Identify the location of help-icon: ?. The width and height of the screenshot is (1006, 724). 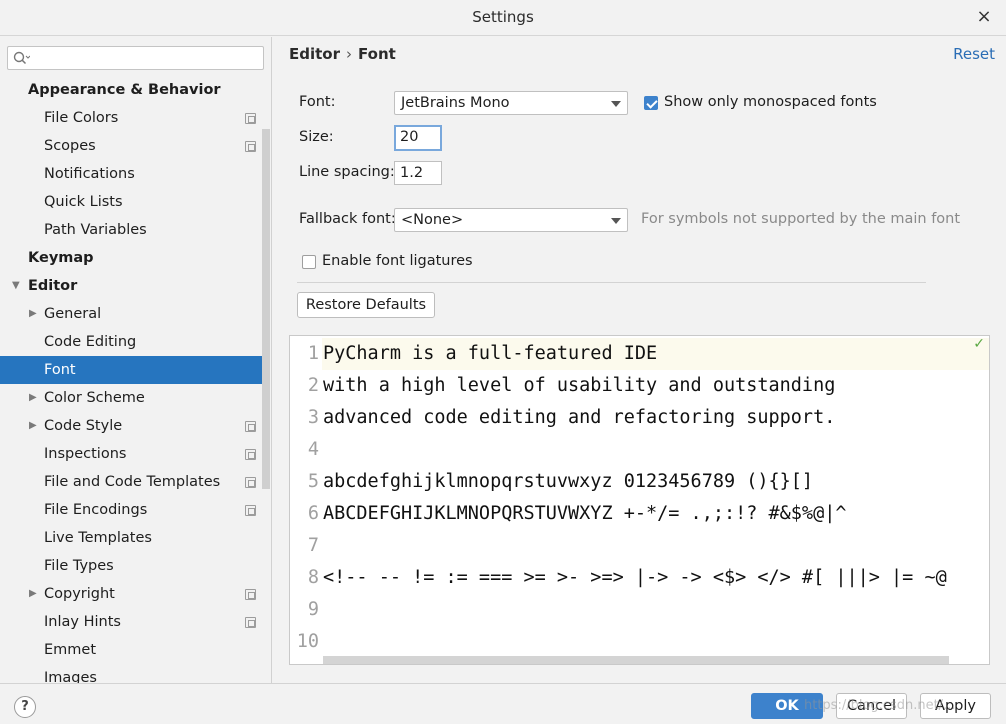
(25, 707).